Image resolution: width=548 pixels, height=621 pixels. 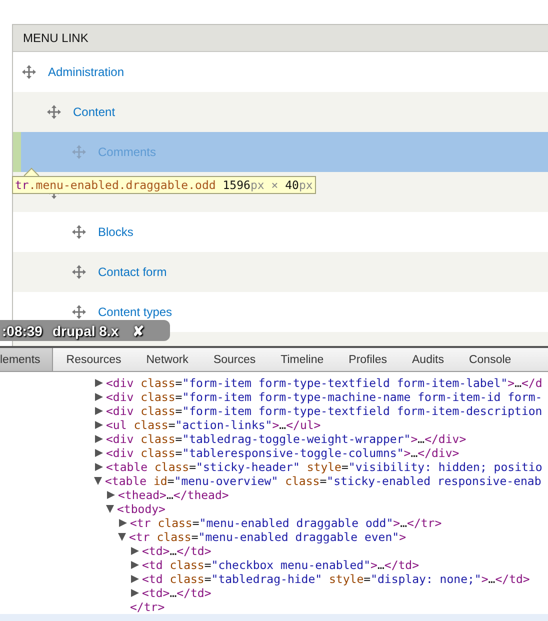 I want to click on menu-link: Blocks, so click(x=116, y=232).